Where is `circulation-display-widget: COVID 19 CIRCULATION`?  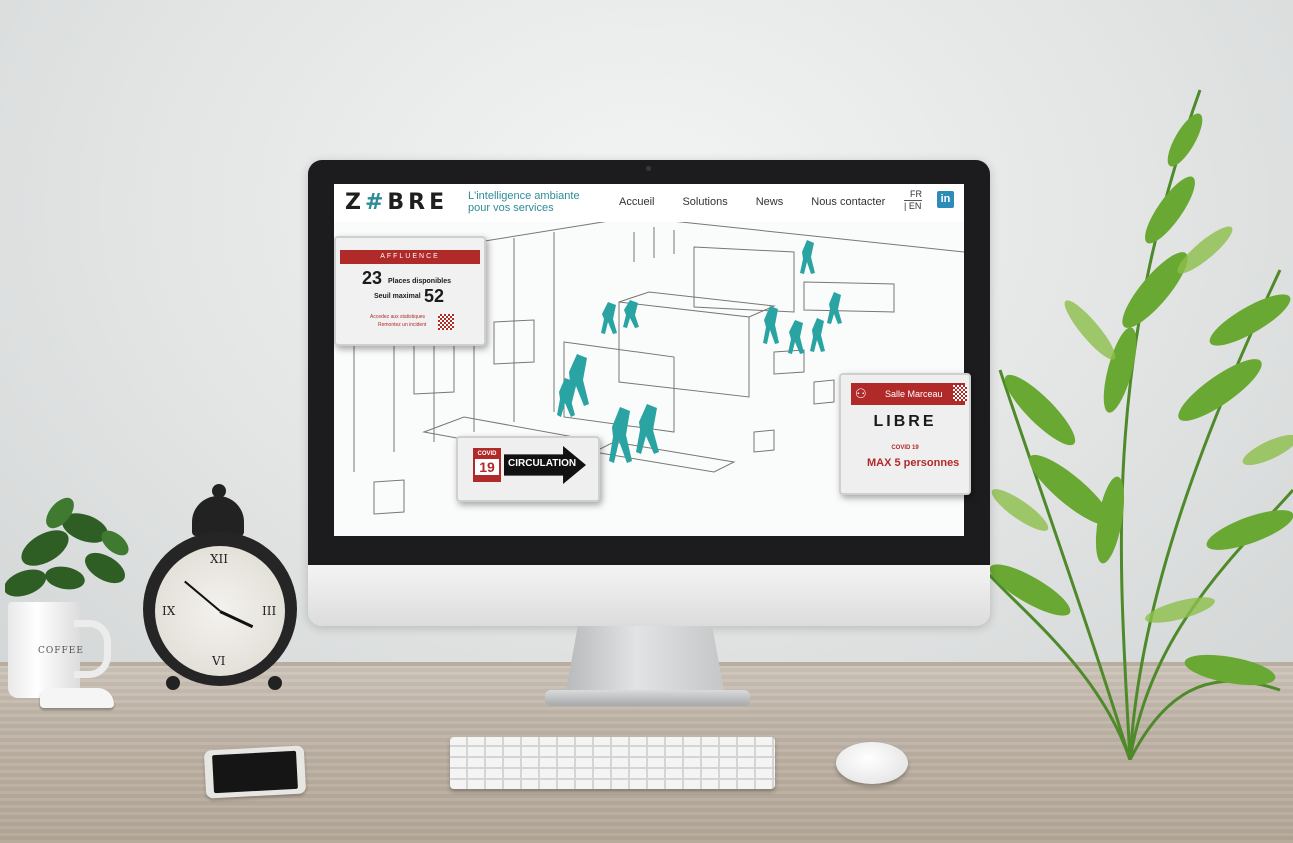
circulation-display-widget: COVID 19 CIRCULATION is located at coordinates (528, 469).